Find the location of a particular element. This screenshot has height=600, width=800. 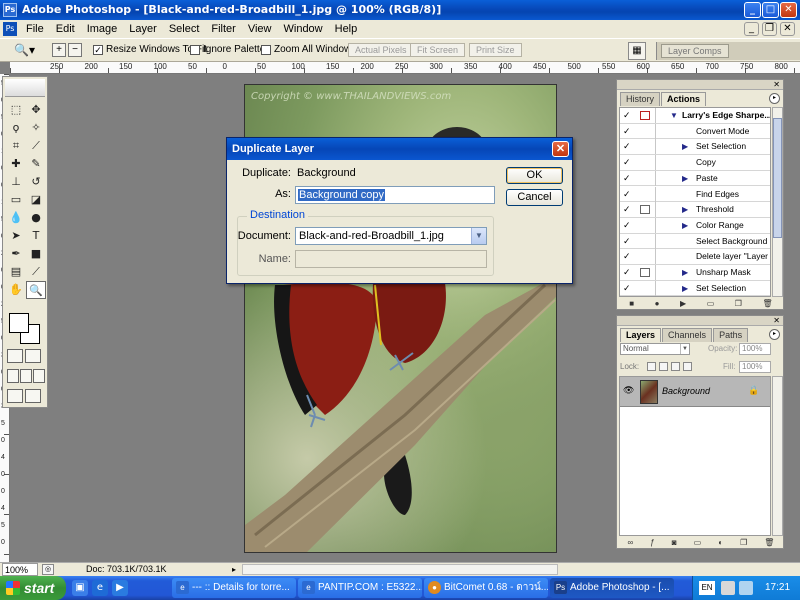

palette-toggle-icon: ▦ is located at coordinates (637, 51).